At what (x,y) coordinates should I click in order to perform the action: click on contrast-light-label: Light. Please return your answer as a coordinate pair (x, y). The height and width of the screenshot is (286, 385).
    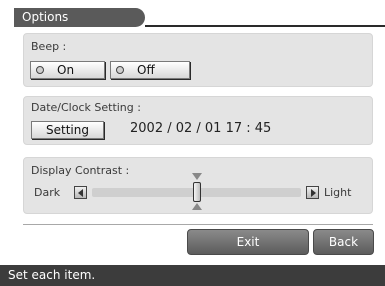
    Looking at the image, I should click on (338, 192).